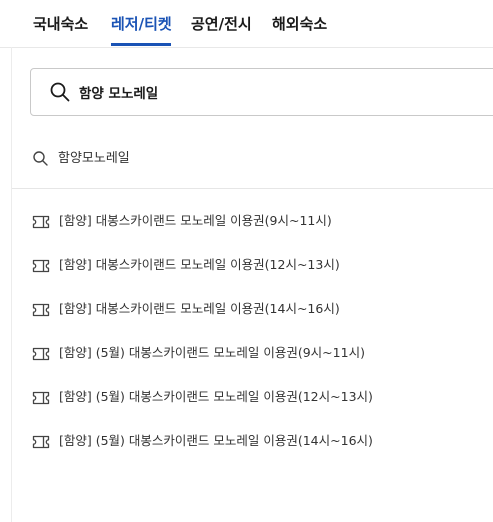 Image resolution: width=493 pixels, height=522 pixels. What do you see at coordinates (199, 264) in the screenshot?
I see `result-label: [함양] 대봉스카이랜드 모노레일 이용권(12시~13시)` at bounding box center [199, 264].